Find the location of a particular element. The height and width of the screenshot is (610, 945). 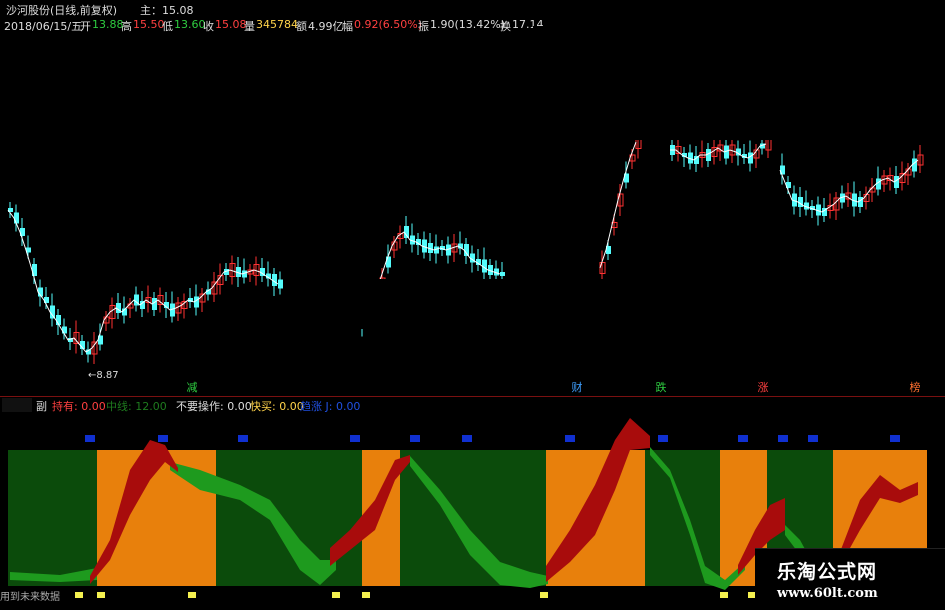

trend-label: 趋涨 J: 0.00 is located at coordinates (330, 406).